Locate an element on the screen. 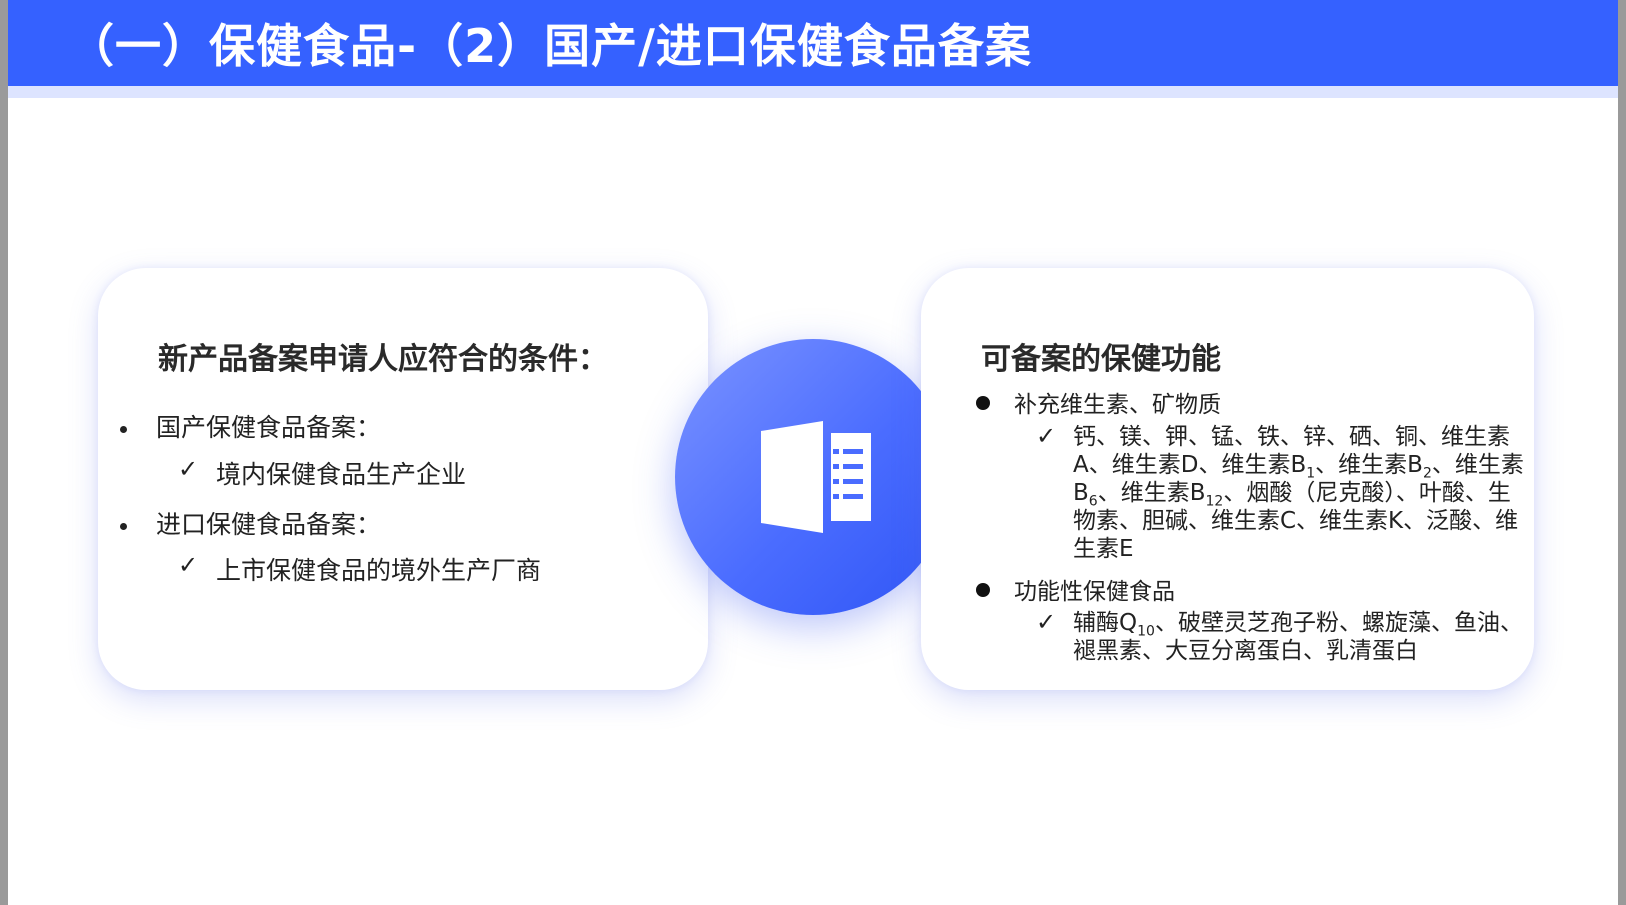 The image size is (1626, 905). functional-foods-list: 辅酶Q10、破壁灵芝孢子粉、螺旋藻、鱼油、褪黑素、大豆分离蛋白、乳清蛋白 is located at coordinates (1298, 637).